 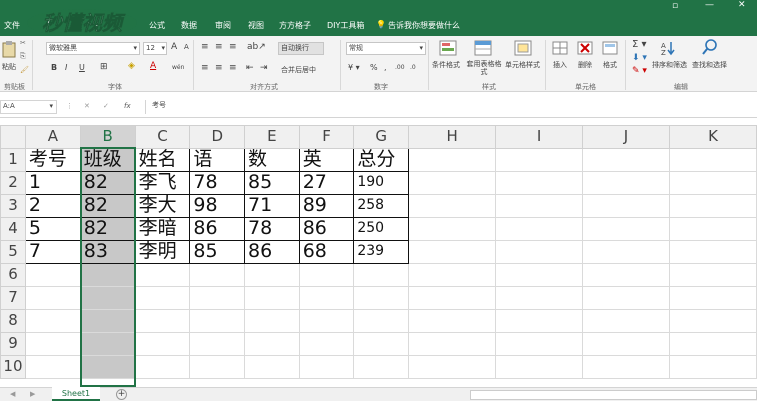 What do you see at coordinates (374, 67) in the screenshot?
I see `percent-button: %` at bounding box center [374, 67].